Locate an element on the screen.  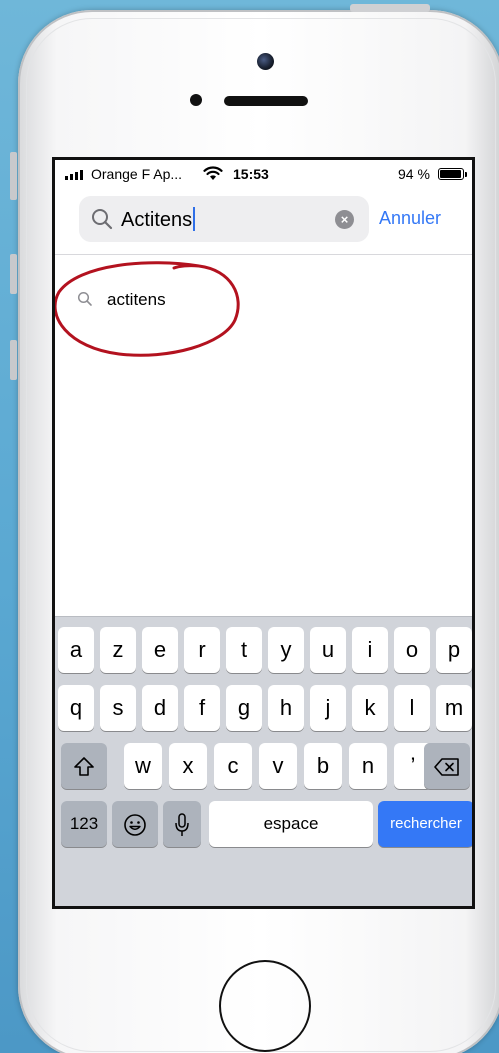
search-key: rechercher is located at coordinates (425, 824).